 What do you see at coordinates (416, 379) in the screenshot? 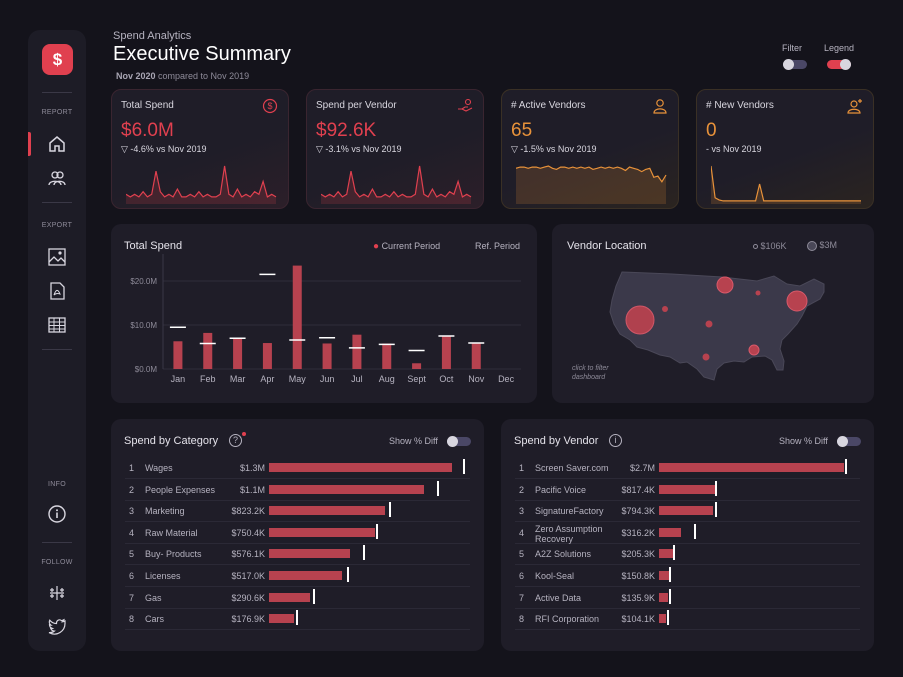
I see `x-tick-label: Sept` at bounding box center [416, 379].